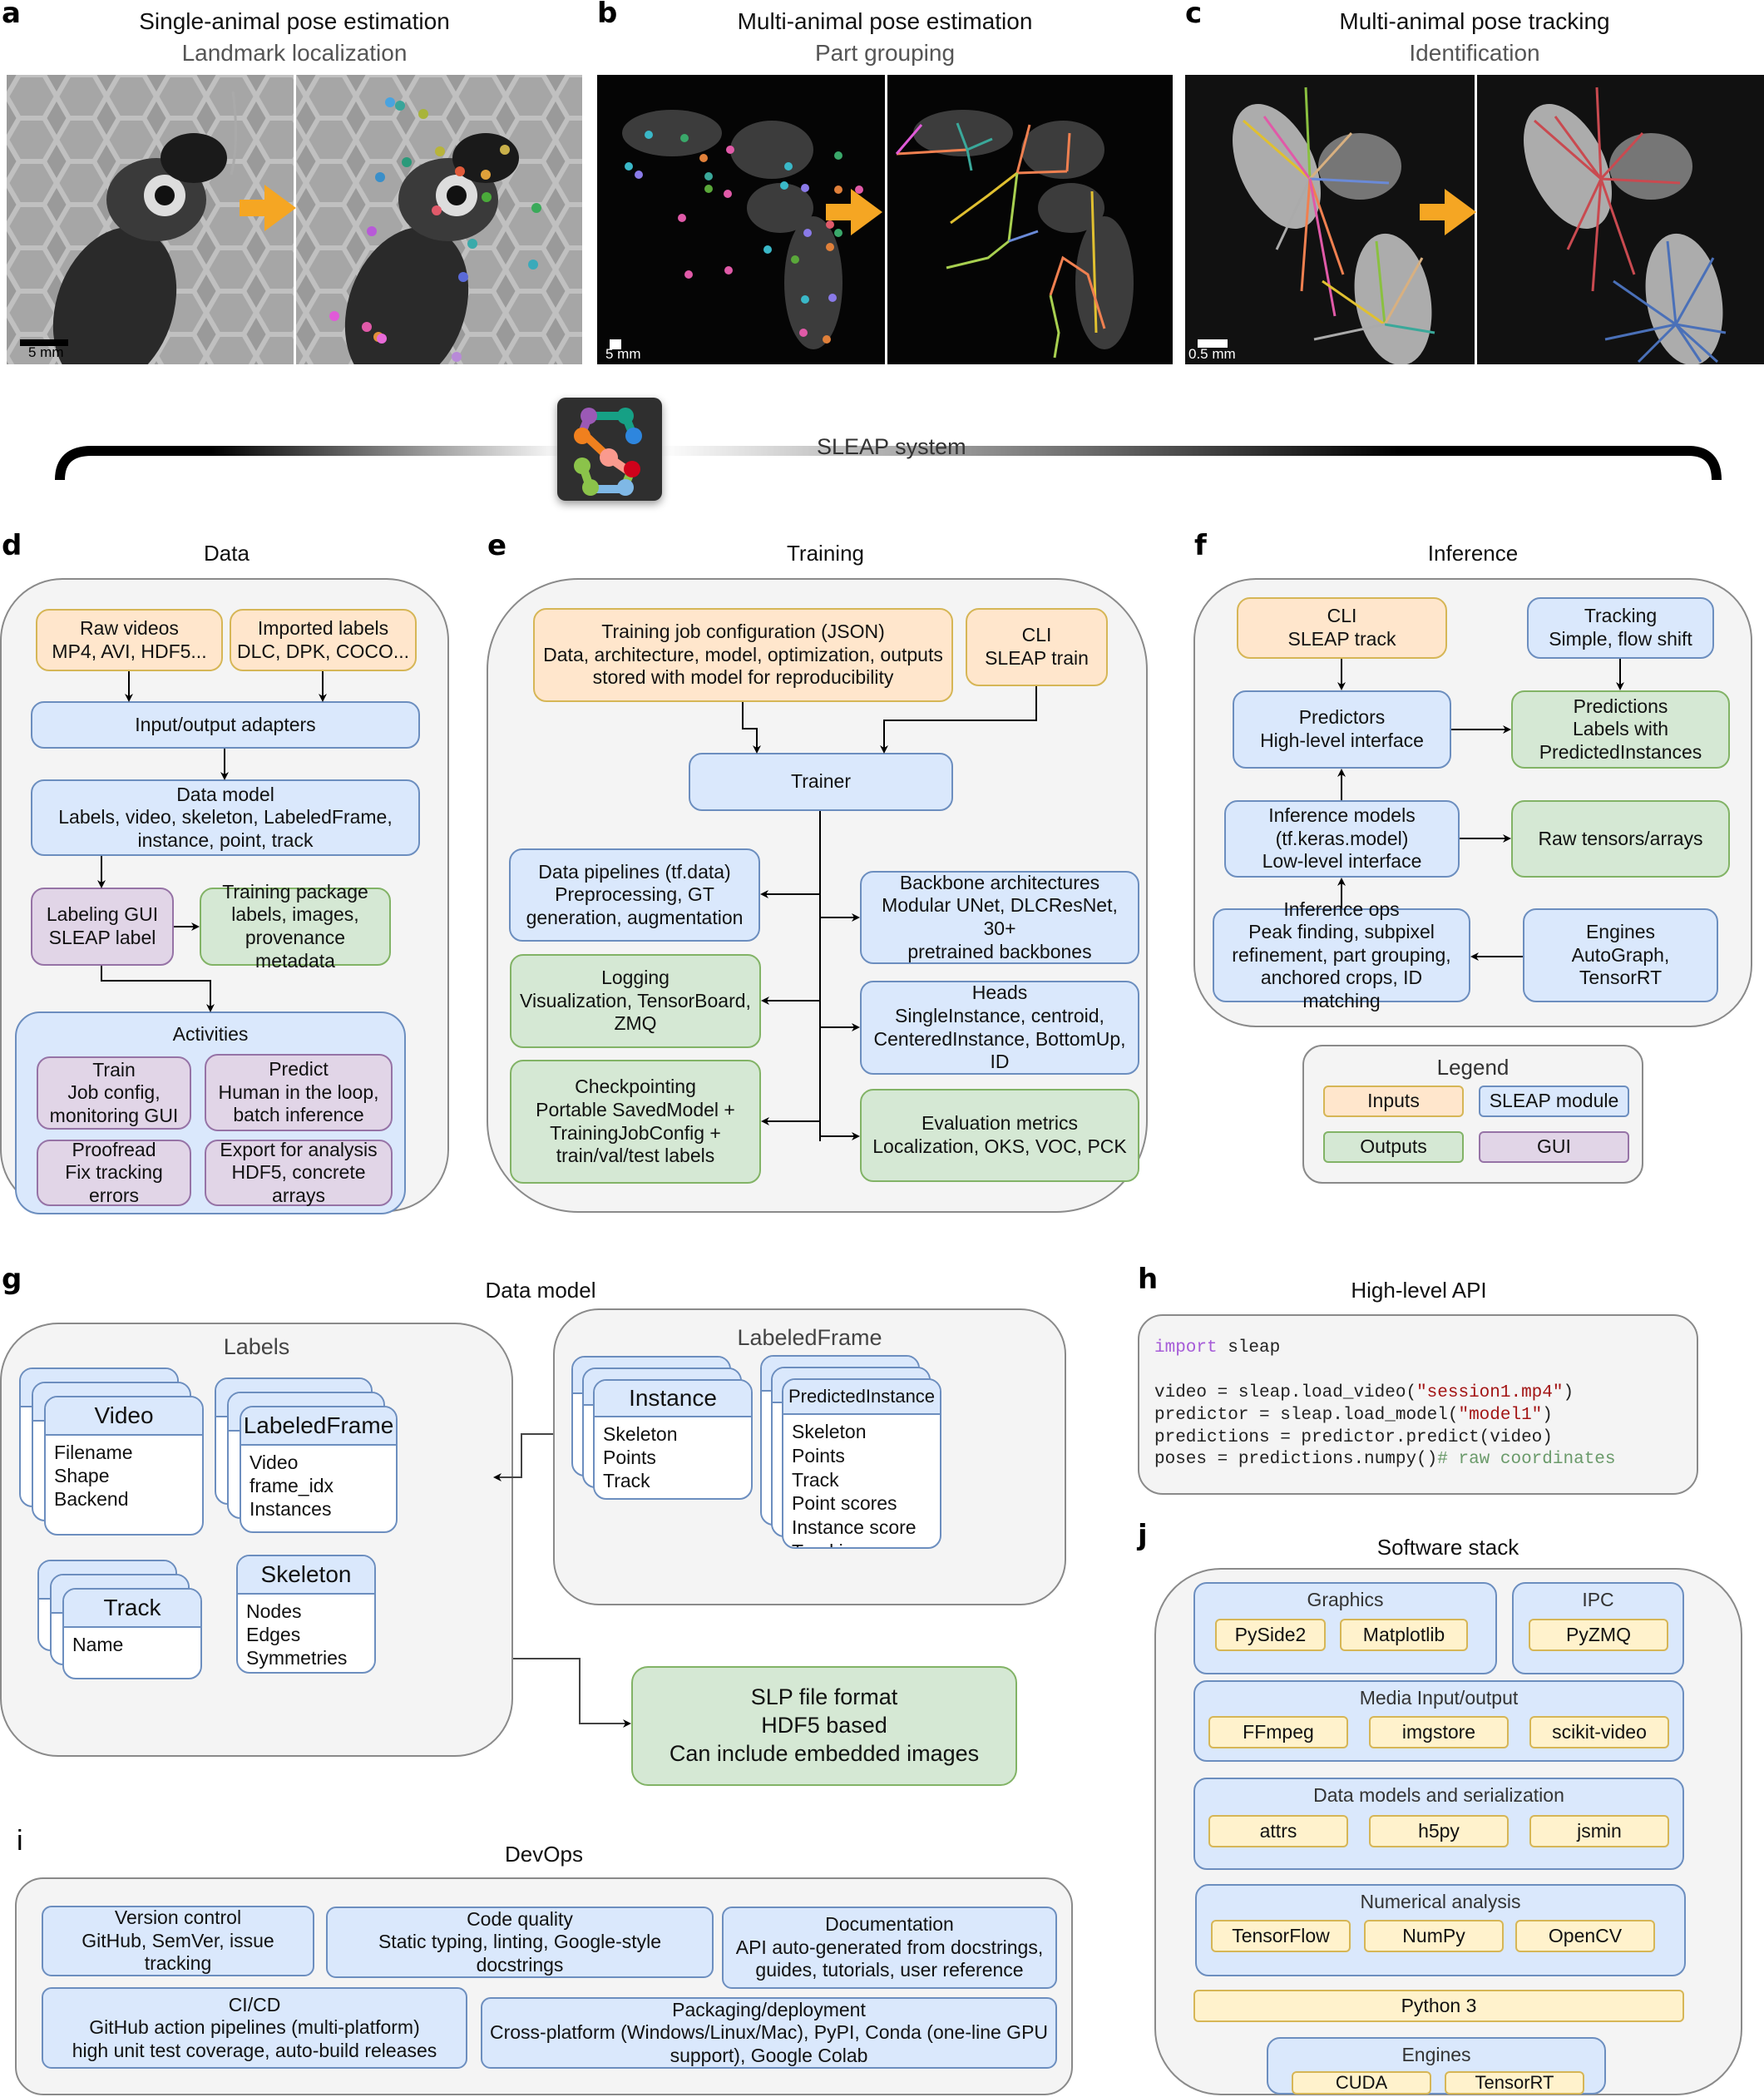 The image size is (1764, 2097). I want to click on data-model-line1: Labels, video, skeleton, LabeledFrame,, so click(225, 817).